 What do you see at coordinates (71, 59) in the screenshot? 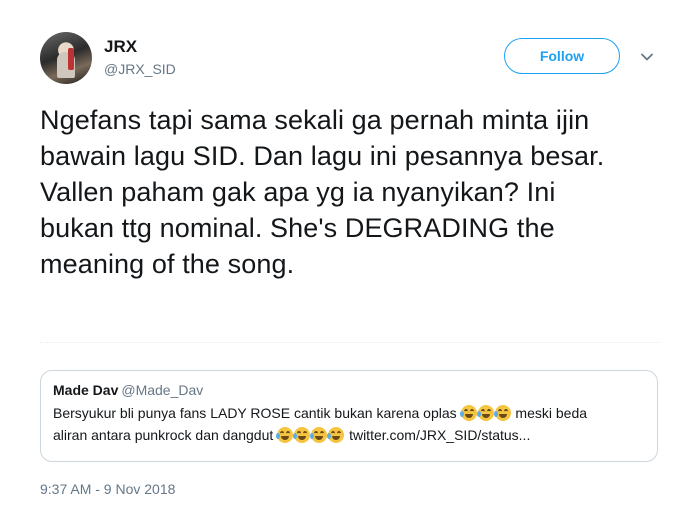
I see `avatar-detail` at bounding box center [71, 59].